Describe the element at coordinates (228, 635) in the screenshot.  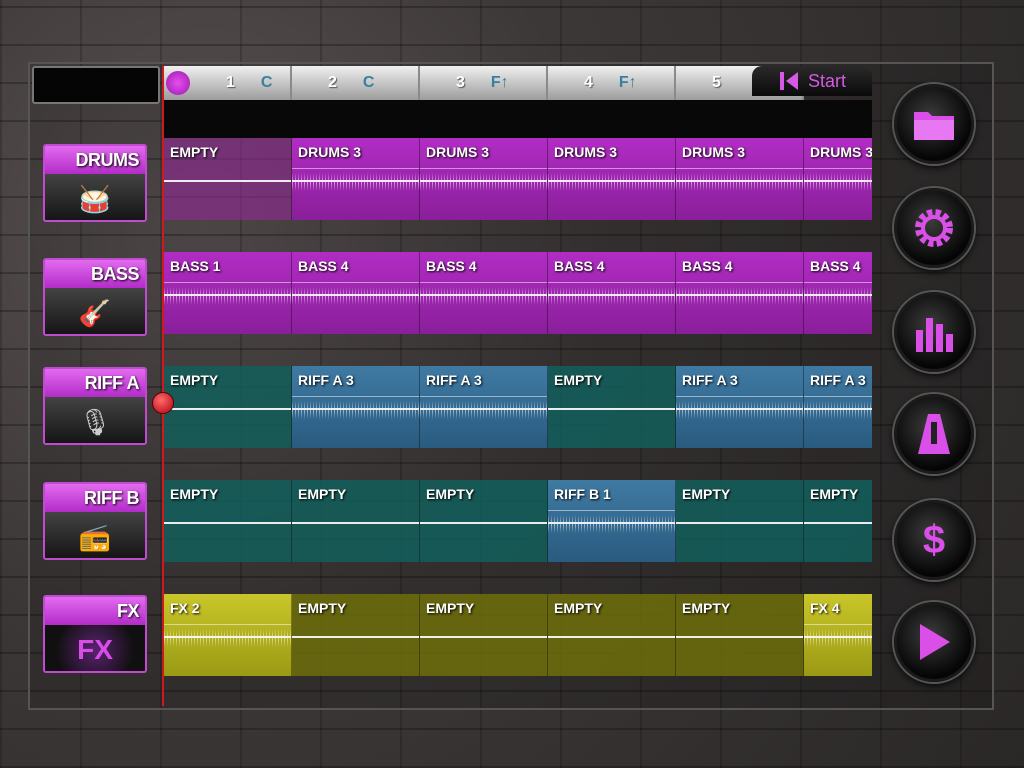
I see `clip-cell: FX 2` at that location.